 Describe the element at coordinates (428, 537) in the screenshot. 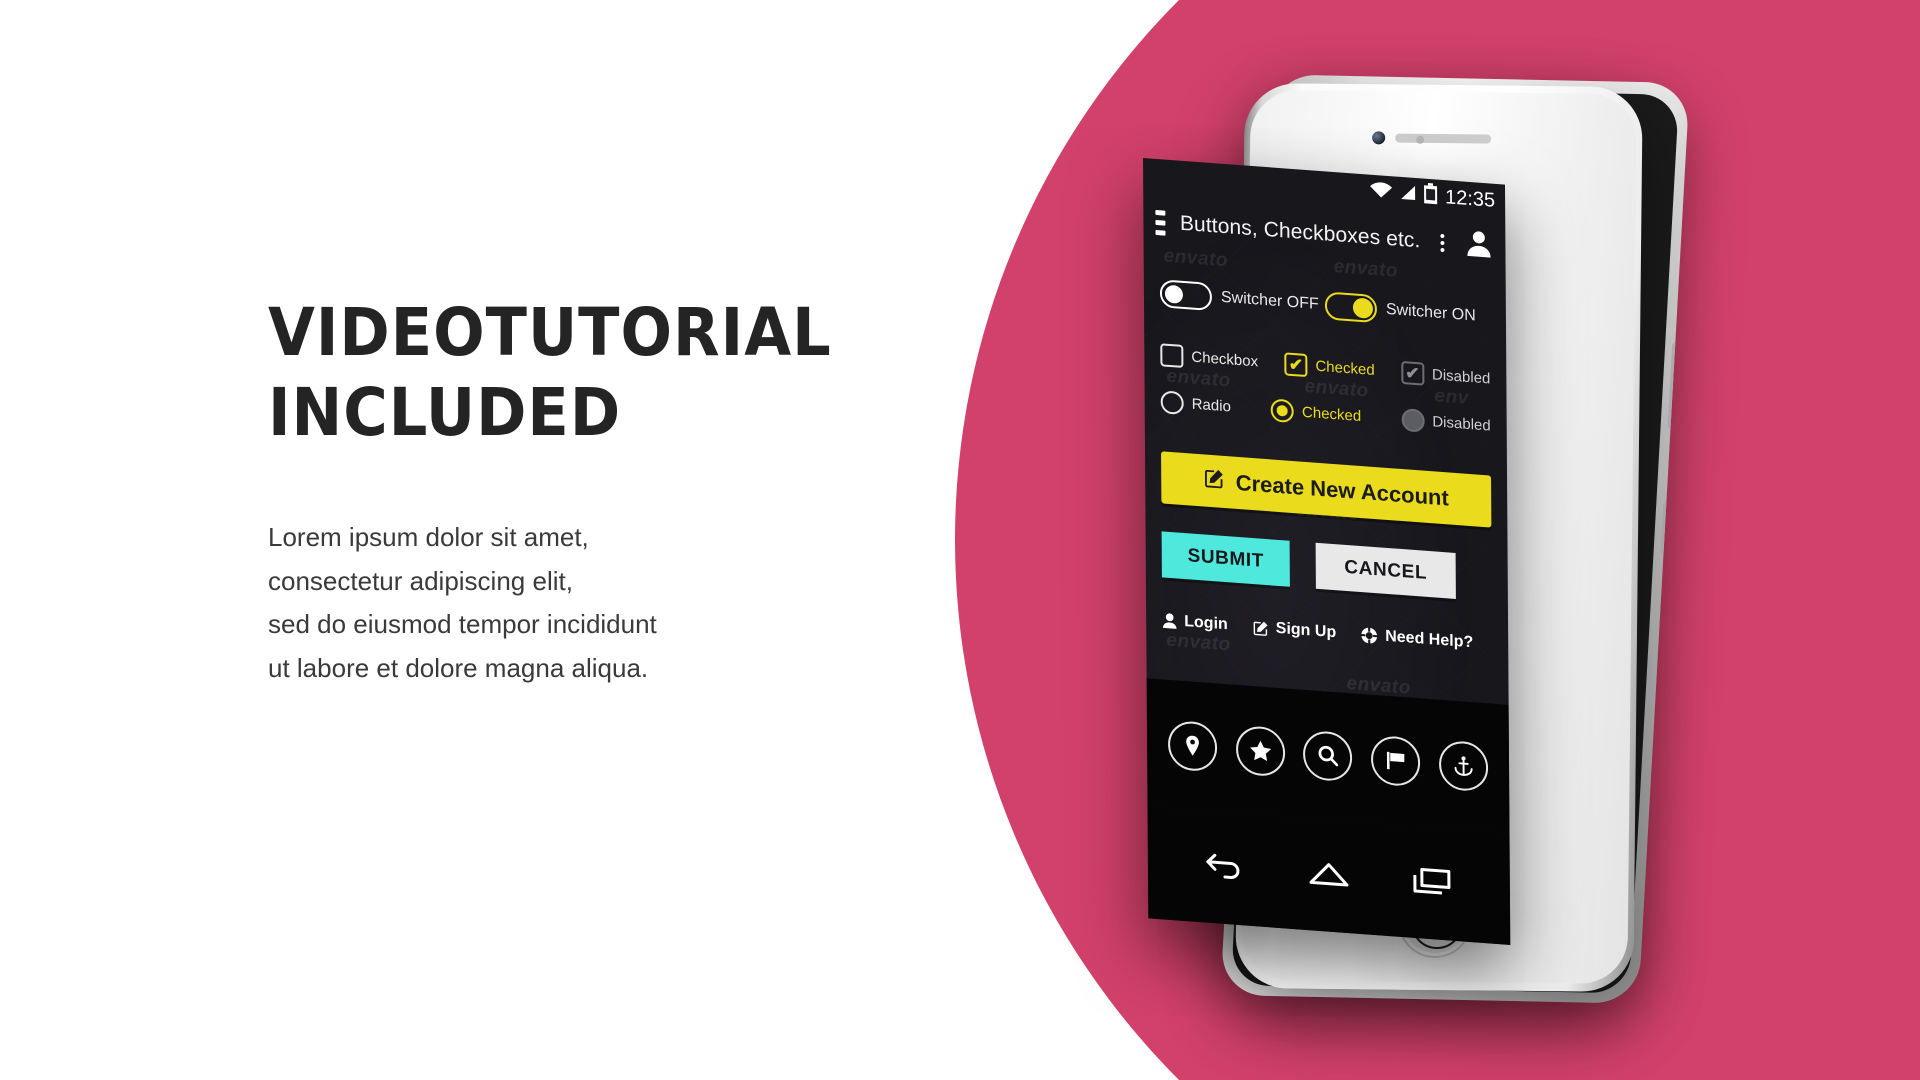

I see `body-line-1: Lorem ipsum dolor sit amet,` at that location.